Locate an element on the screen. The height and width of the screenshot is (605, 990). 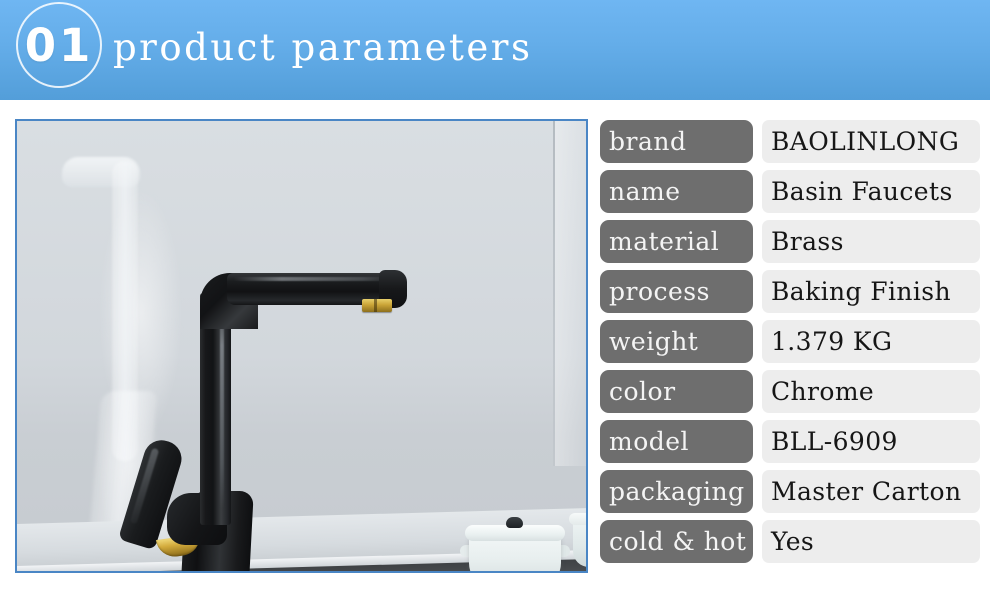
param-label-process: process is located at coordinates (676, 291).